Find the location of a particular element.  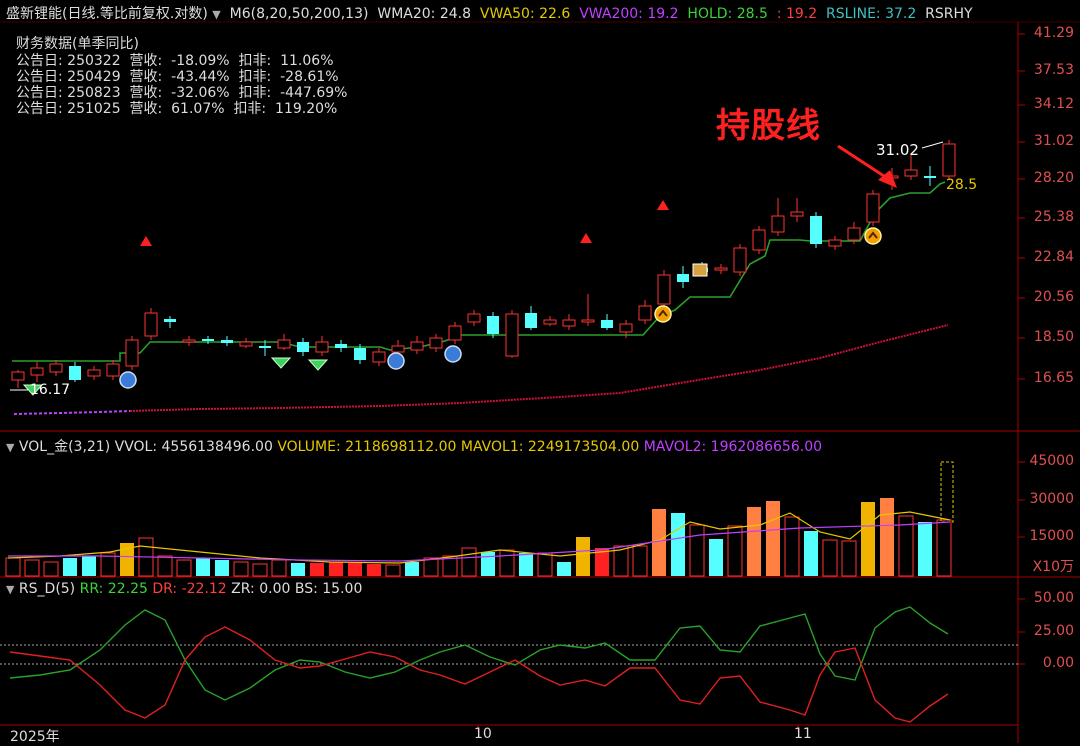

dr-line is located at coordinates (479, 674).